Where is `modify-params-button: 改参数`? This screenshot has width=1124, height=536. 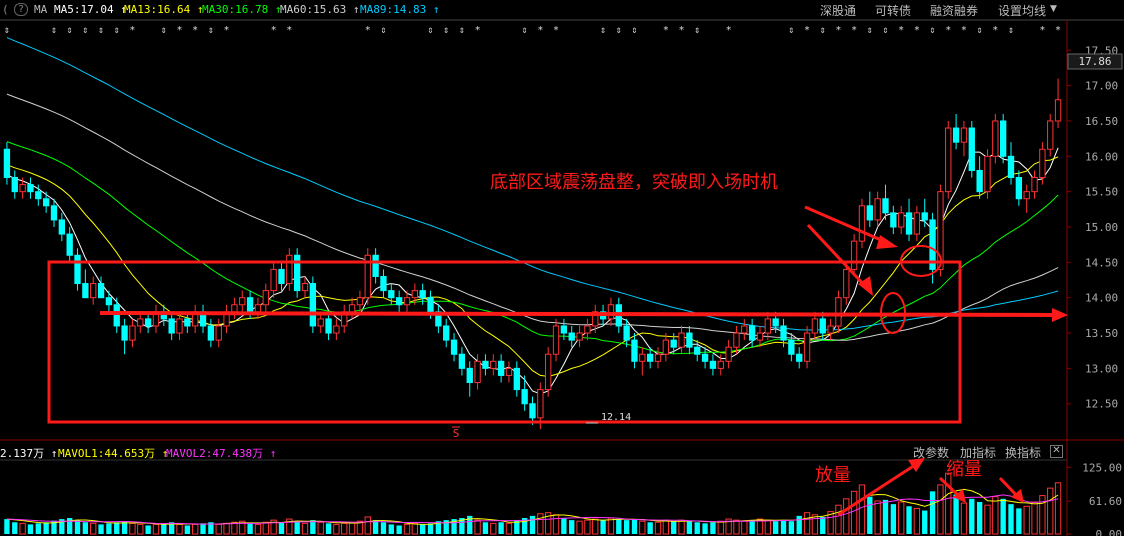 modify-params-button: 改参数 is located at coordinates (931, 452).